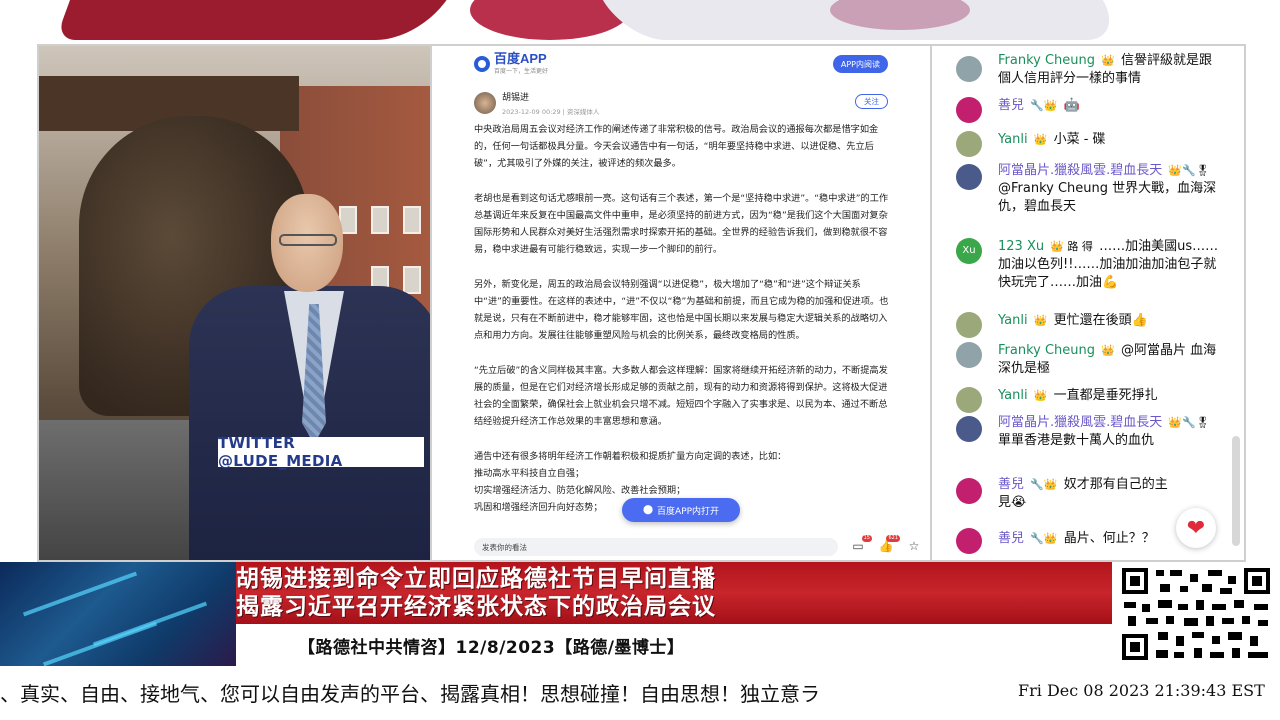 The height and width of the screenshot is (720, 1280). I want to click on author-block: 胡锡进 2023-12-09 00:29 | 资深媒体人, so click(536, 103).